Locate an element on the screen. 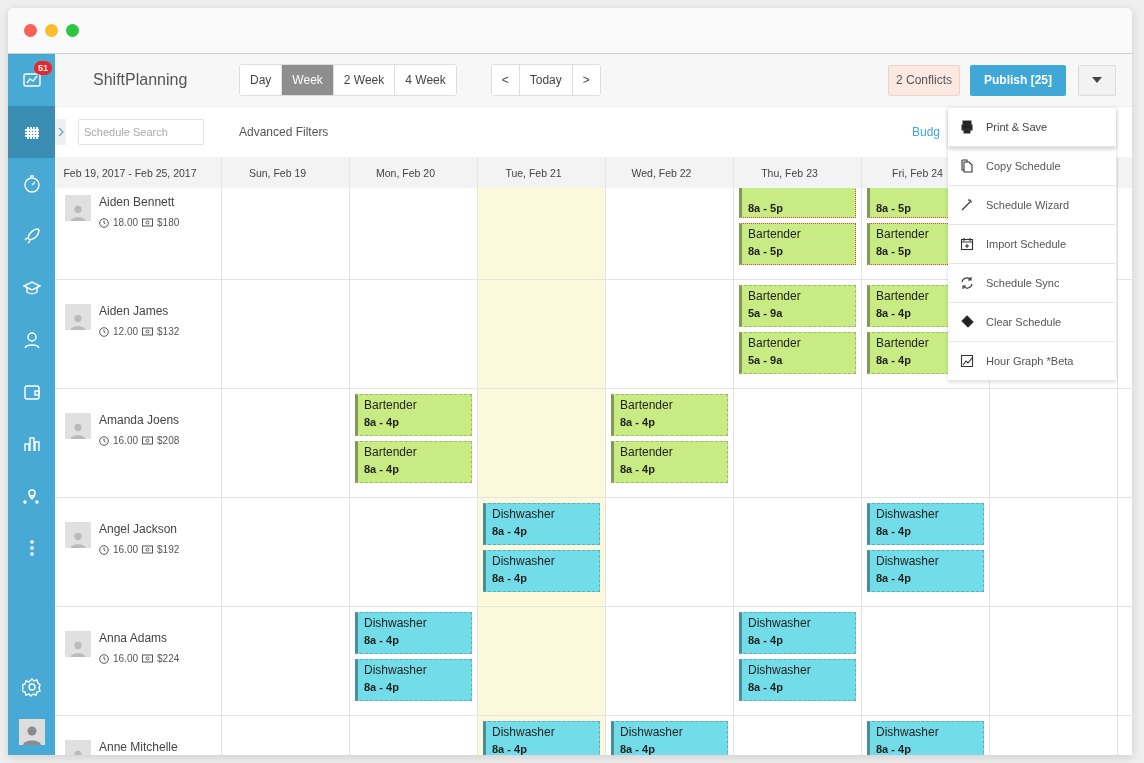  caret-icon is located at coordinates (1097, 80).